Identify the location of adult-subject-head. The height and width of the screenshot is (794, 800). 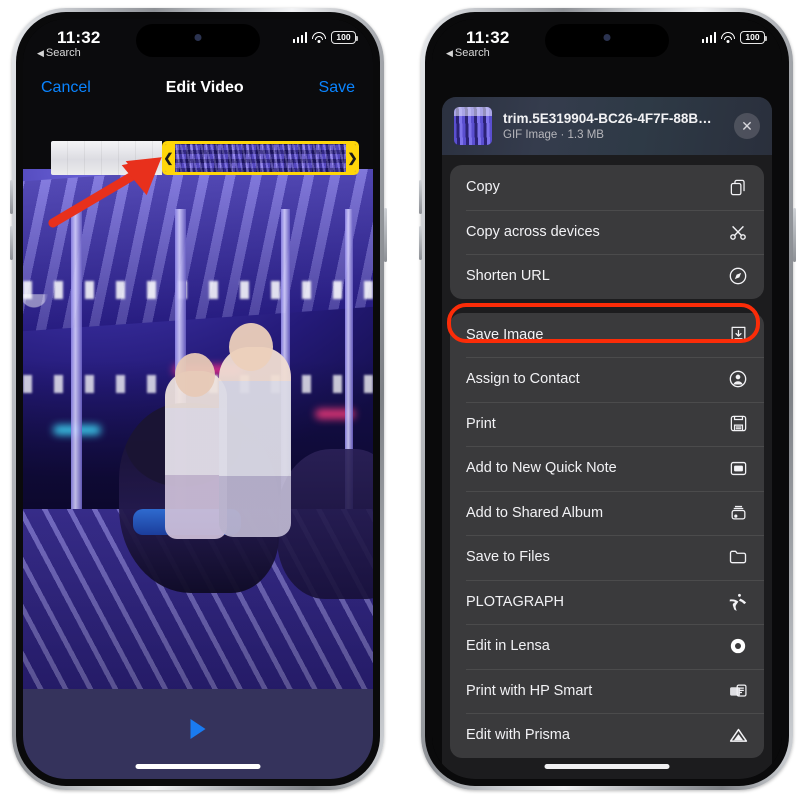
(251, 347).